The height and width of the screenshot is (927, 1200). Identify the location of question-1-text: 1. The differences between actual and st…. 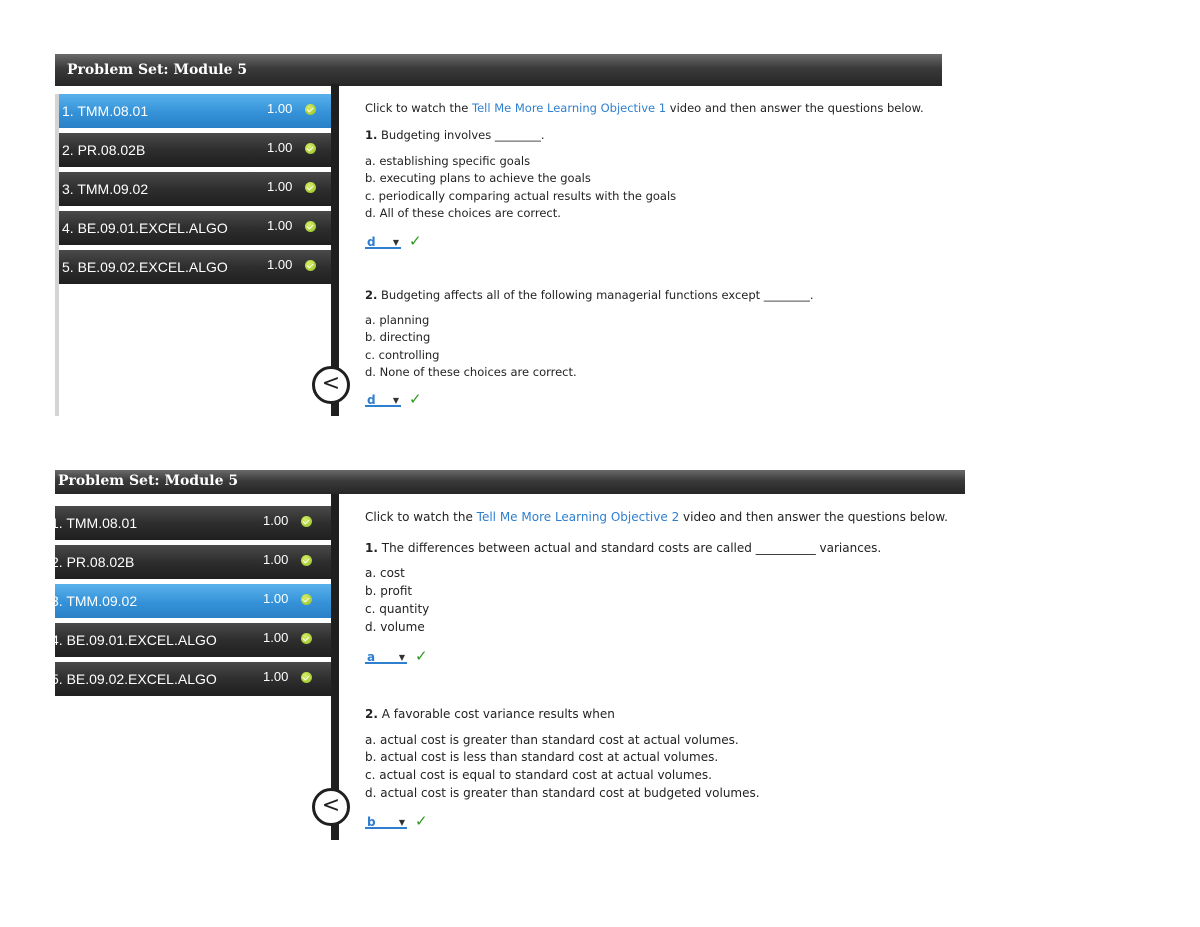
(623, 548).